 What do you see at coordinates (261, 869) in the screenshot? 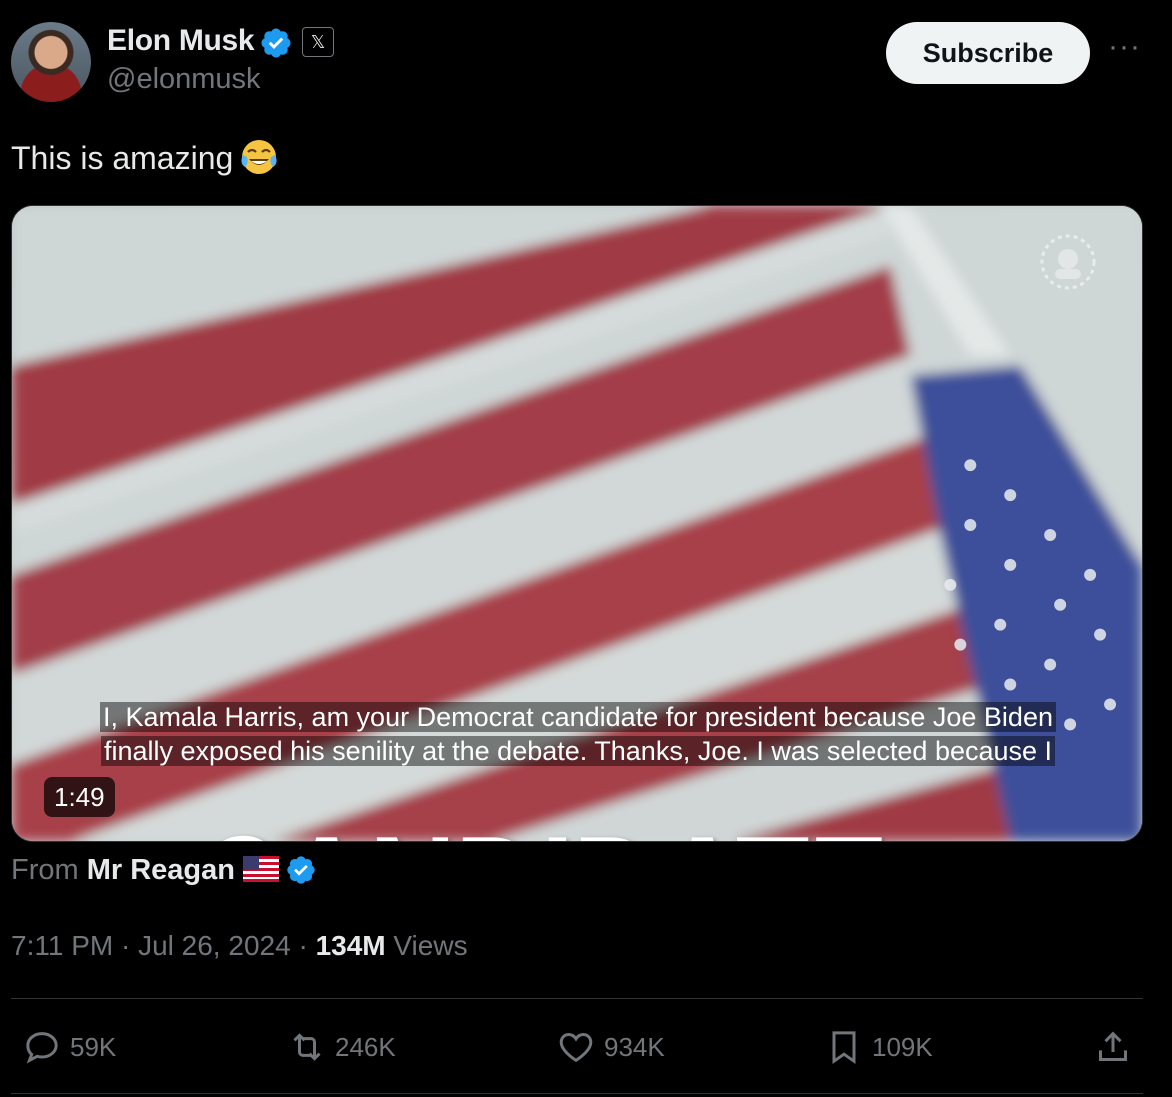
I see `us-flag-icon` at bounding box center [261, 869].